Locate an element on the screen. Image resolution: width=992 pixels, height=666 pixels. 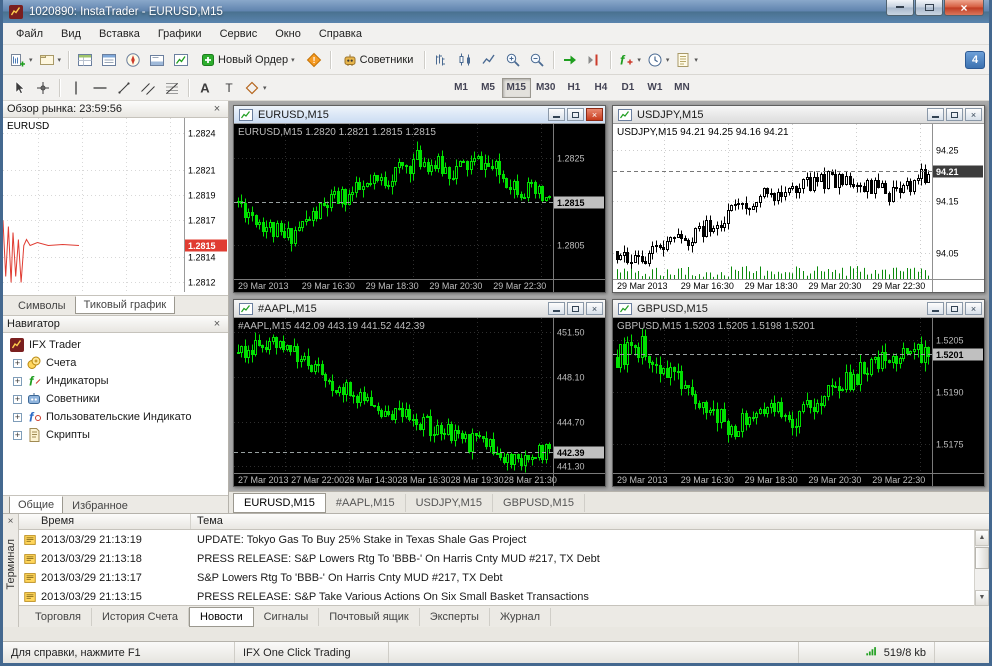
chart-window-titlebar: EURUSD,M15 × is located at coordinates (419, 115).